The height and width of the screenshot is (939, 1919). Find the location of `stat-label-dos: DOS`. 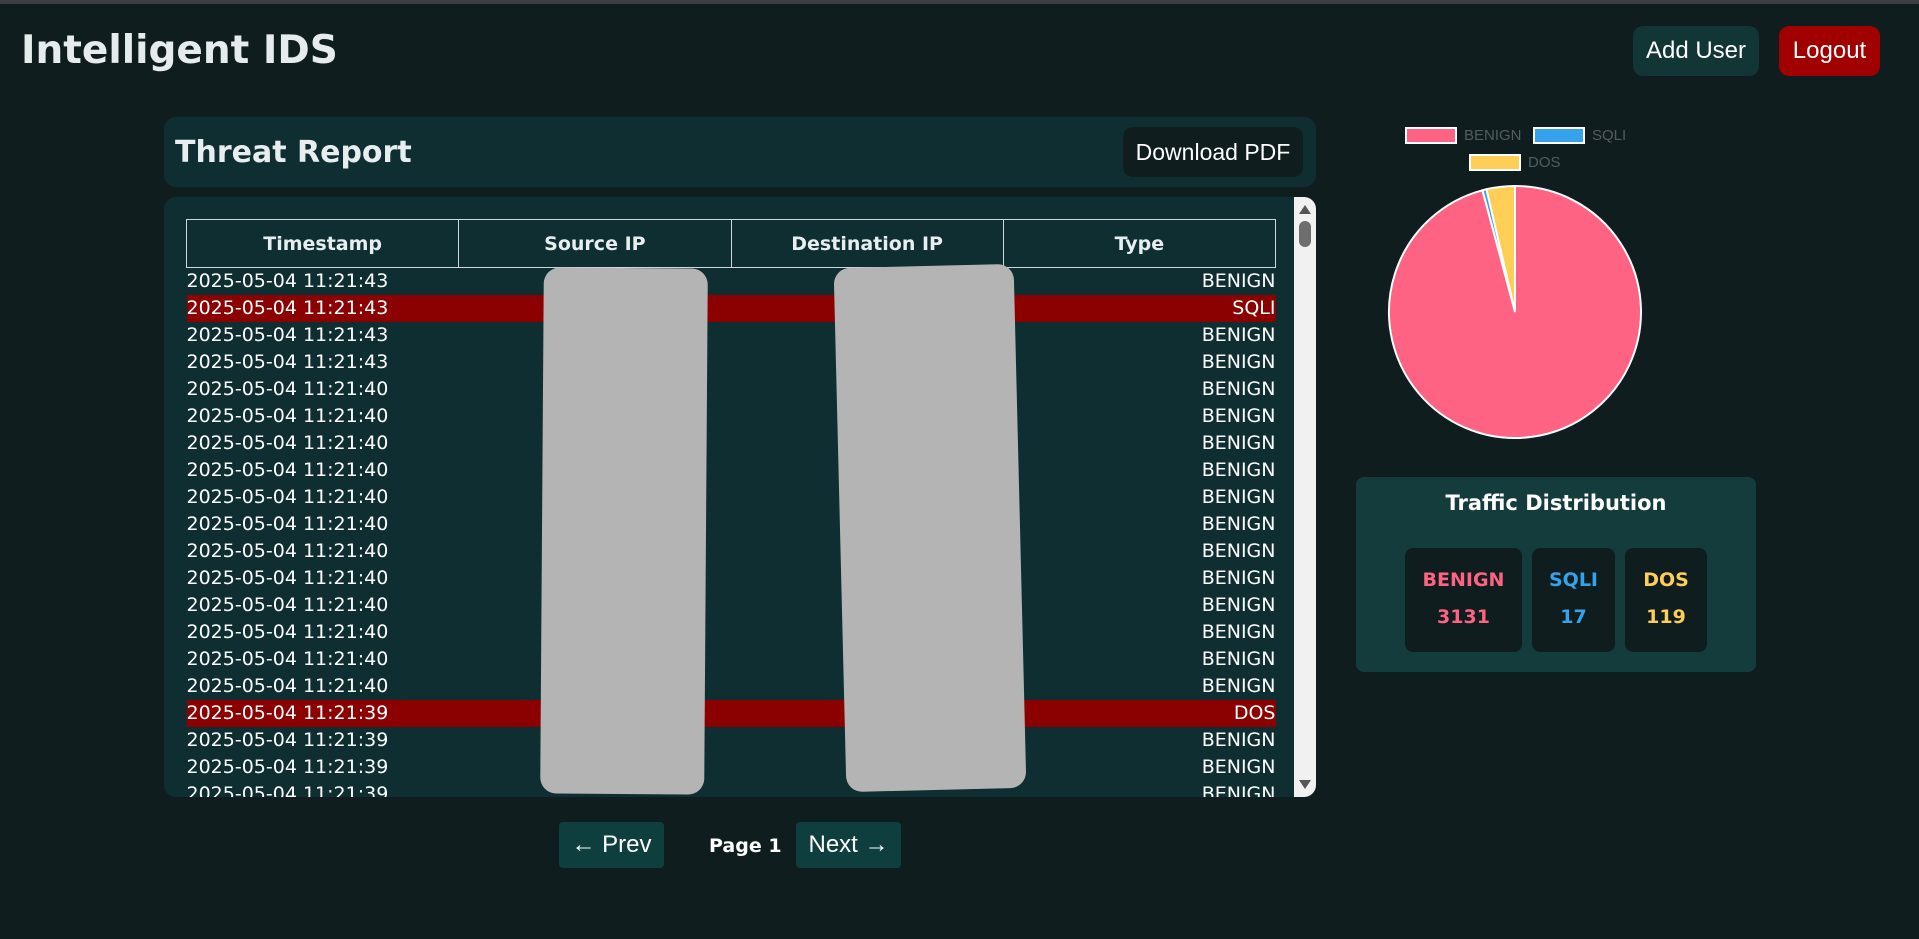

stat-label-dos: DOS is located at coordinates (1666, 580).